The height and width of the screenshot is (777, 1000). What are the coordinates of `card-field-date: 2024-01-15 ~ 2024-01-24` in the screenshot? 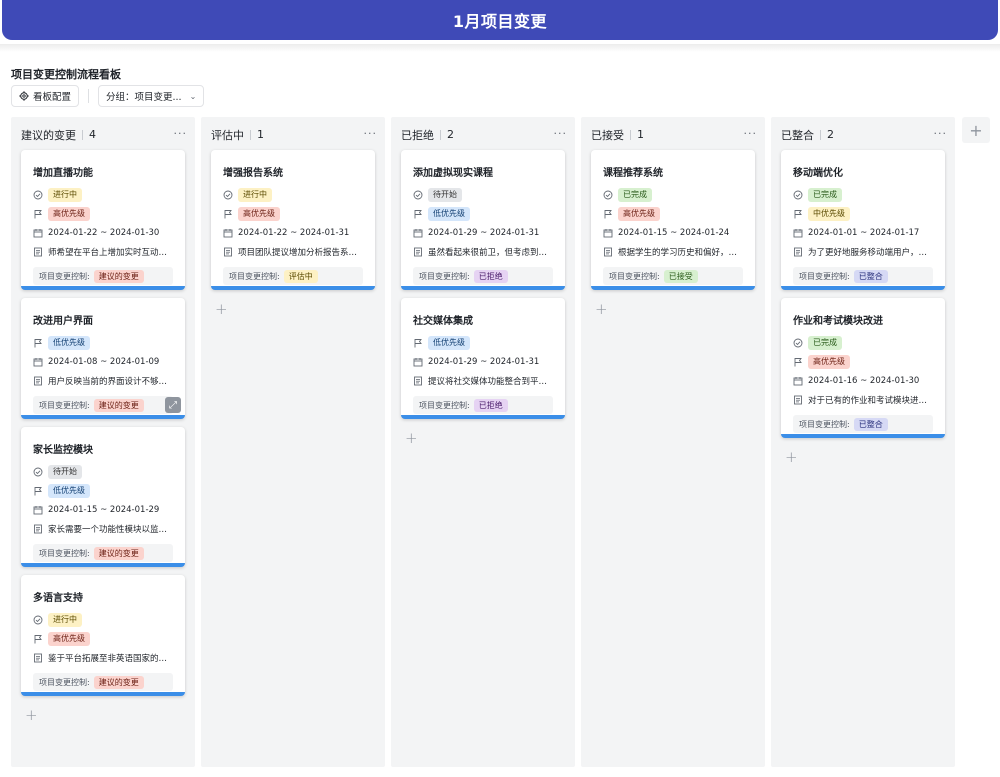 It's located at (666, 233).